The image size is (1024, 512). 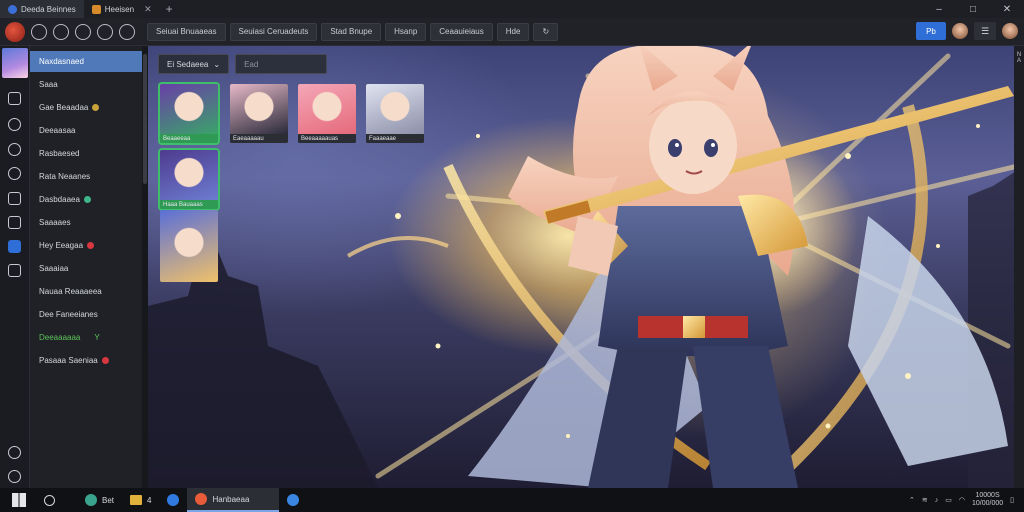 What do you see at coordinates (149, 500) in the screenshot?
I see `taskbar-app-2-label: 4` at bounding box center [149, 500].